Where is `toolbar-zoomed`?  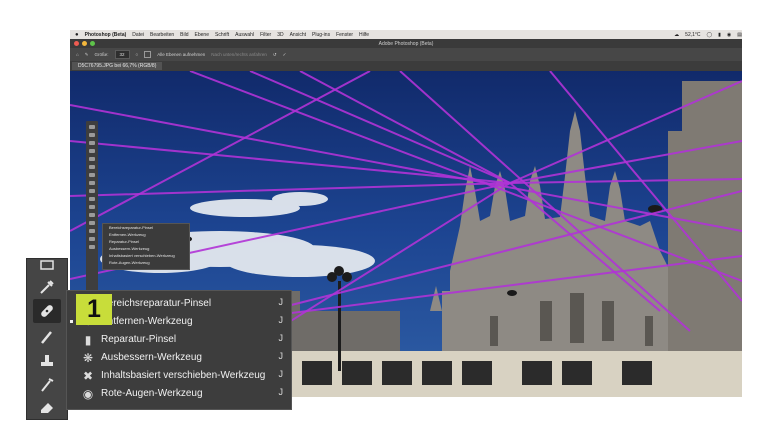
toolbar-zoomed is located at coordinates (47, 339).